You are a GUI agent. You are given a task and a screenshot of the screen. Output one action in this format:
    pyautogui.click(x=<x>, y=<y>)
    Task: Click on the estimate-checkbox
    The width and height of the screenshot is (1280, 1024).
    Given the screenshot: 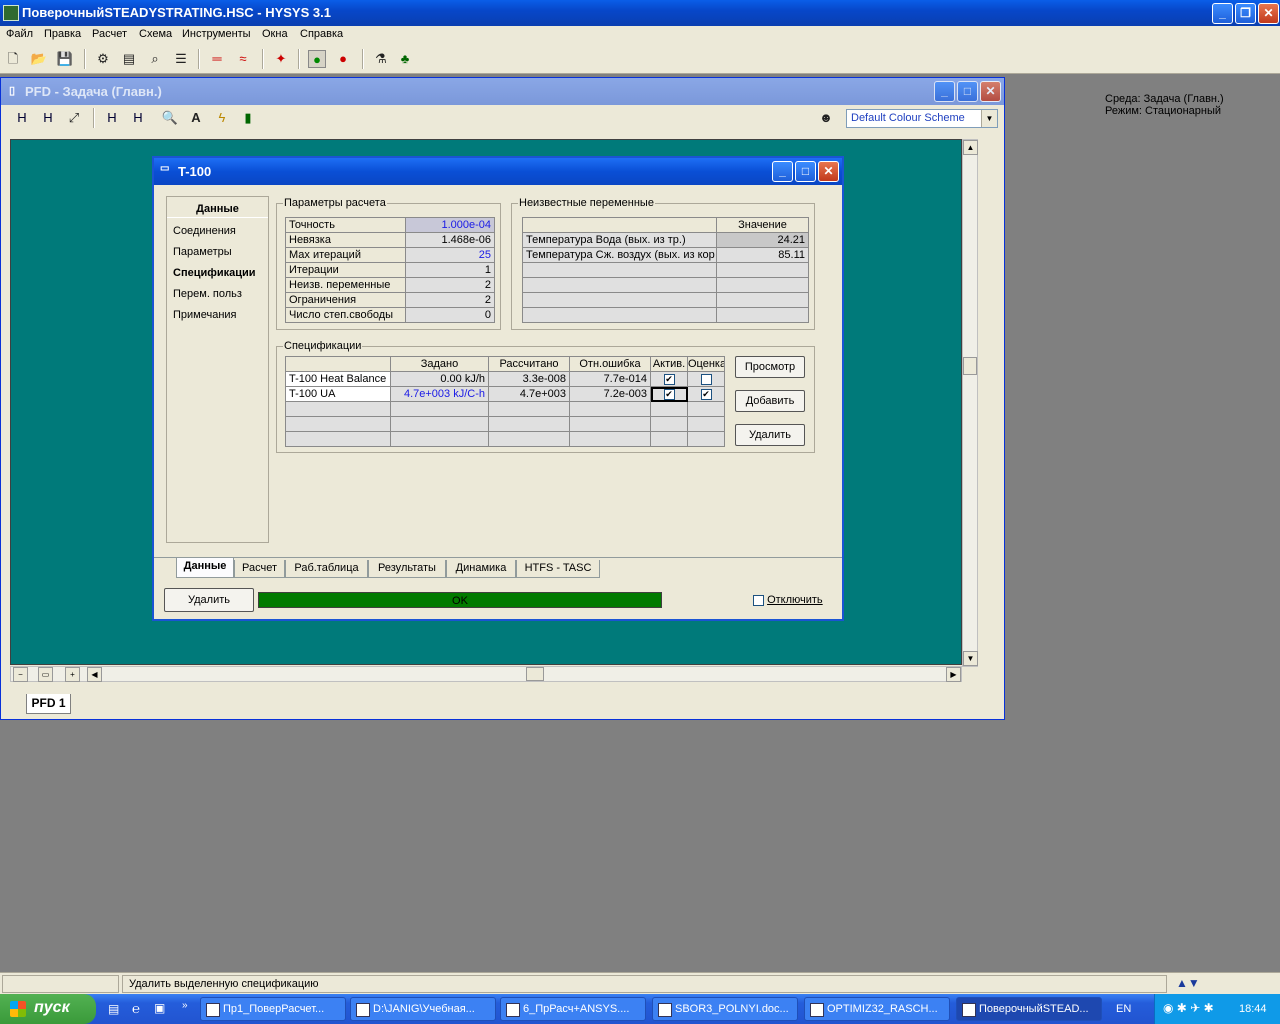 What is the action you would take?
    pyautogui.click(x=706, y=379)
    